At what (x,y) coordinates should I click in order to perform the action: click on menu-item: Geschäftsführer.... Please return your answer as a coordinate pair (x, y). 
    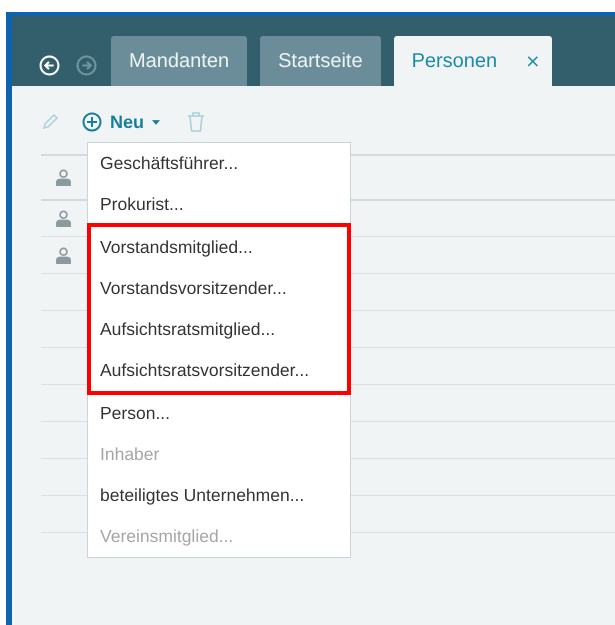
    Looking at the image, I should click on (219, 163).